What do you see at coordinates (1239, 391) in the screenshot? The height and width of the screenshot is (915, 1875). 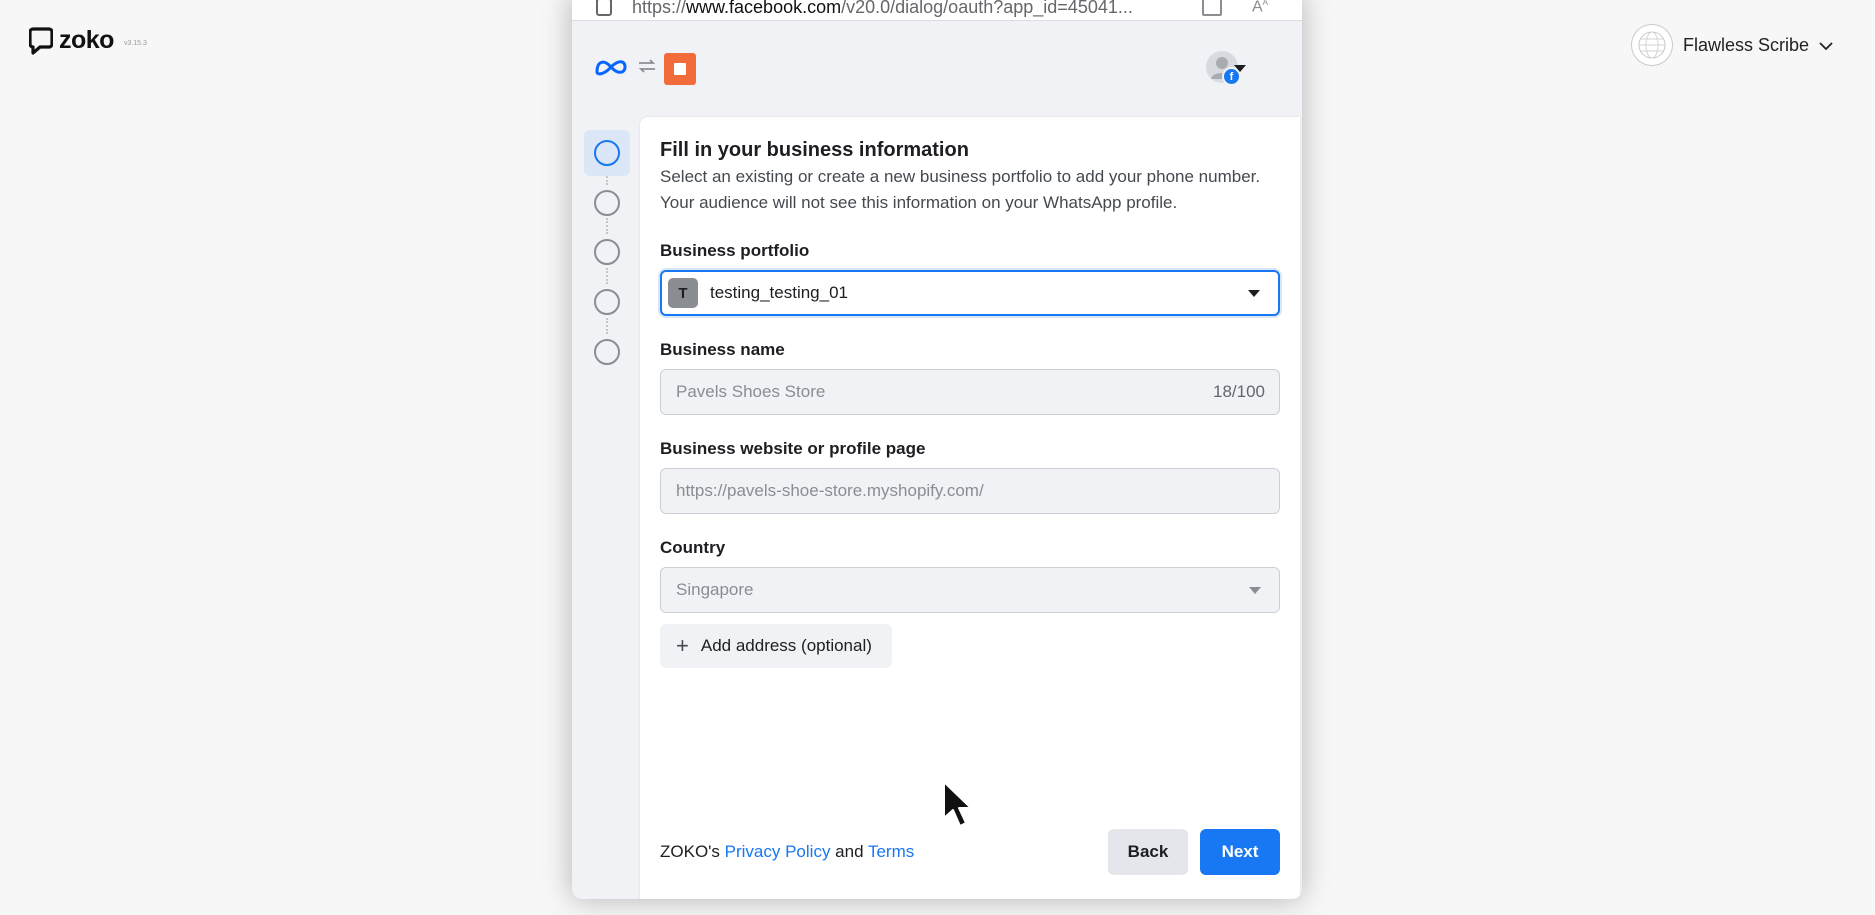 I see `char-count: 18/100` at bounding box center [1239, 391].